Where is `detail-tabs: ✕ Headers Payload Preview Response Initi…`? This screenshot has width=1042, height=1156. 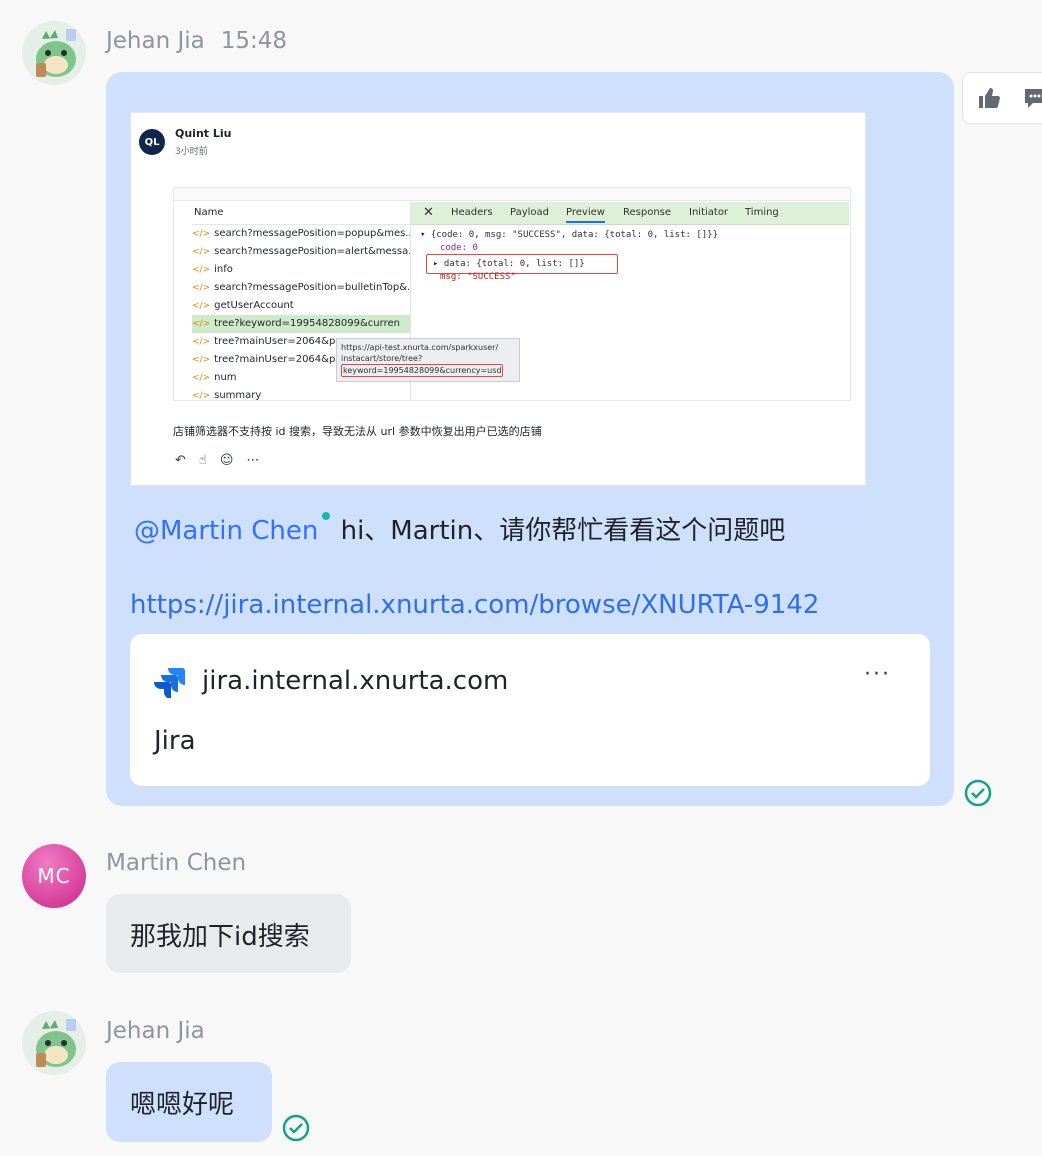 detail-tabs: ✕ Headers Payload Preview Response Initi… is located at coordinates (630, 213).